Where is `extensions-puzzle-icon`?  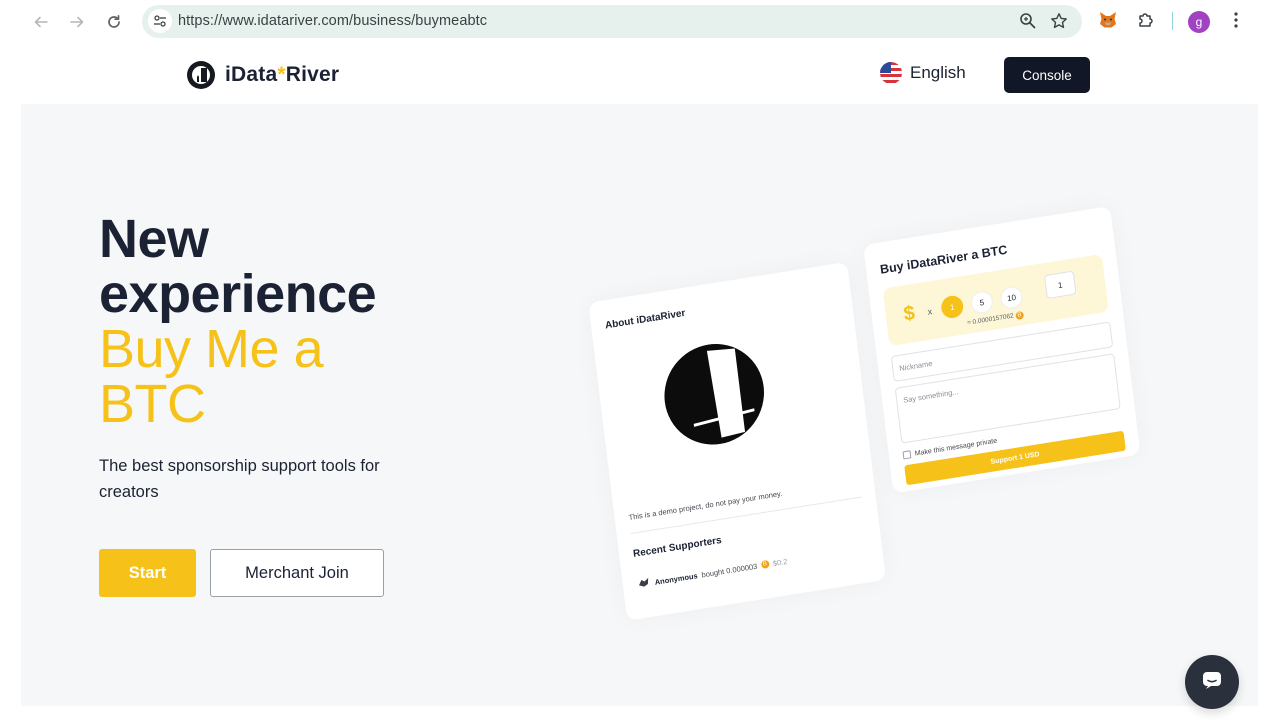
extensions-puzzle-icon is located at coordinates (1146, 22).